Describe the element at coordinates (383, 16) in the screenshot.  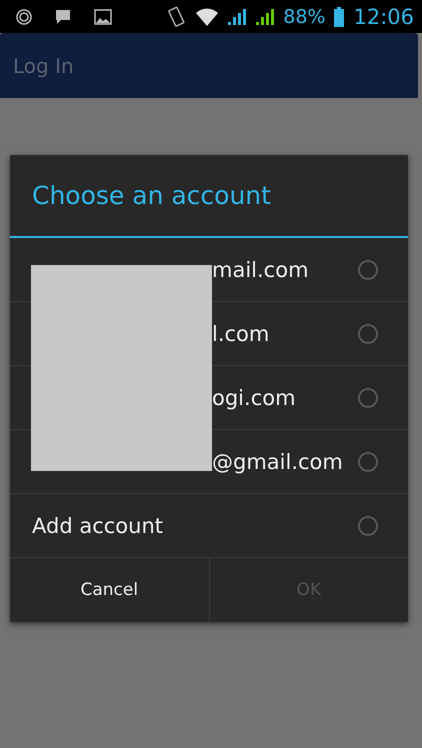
I see `clock: 12:06` at that location.